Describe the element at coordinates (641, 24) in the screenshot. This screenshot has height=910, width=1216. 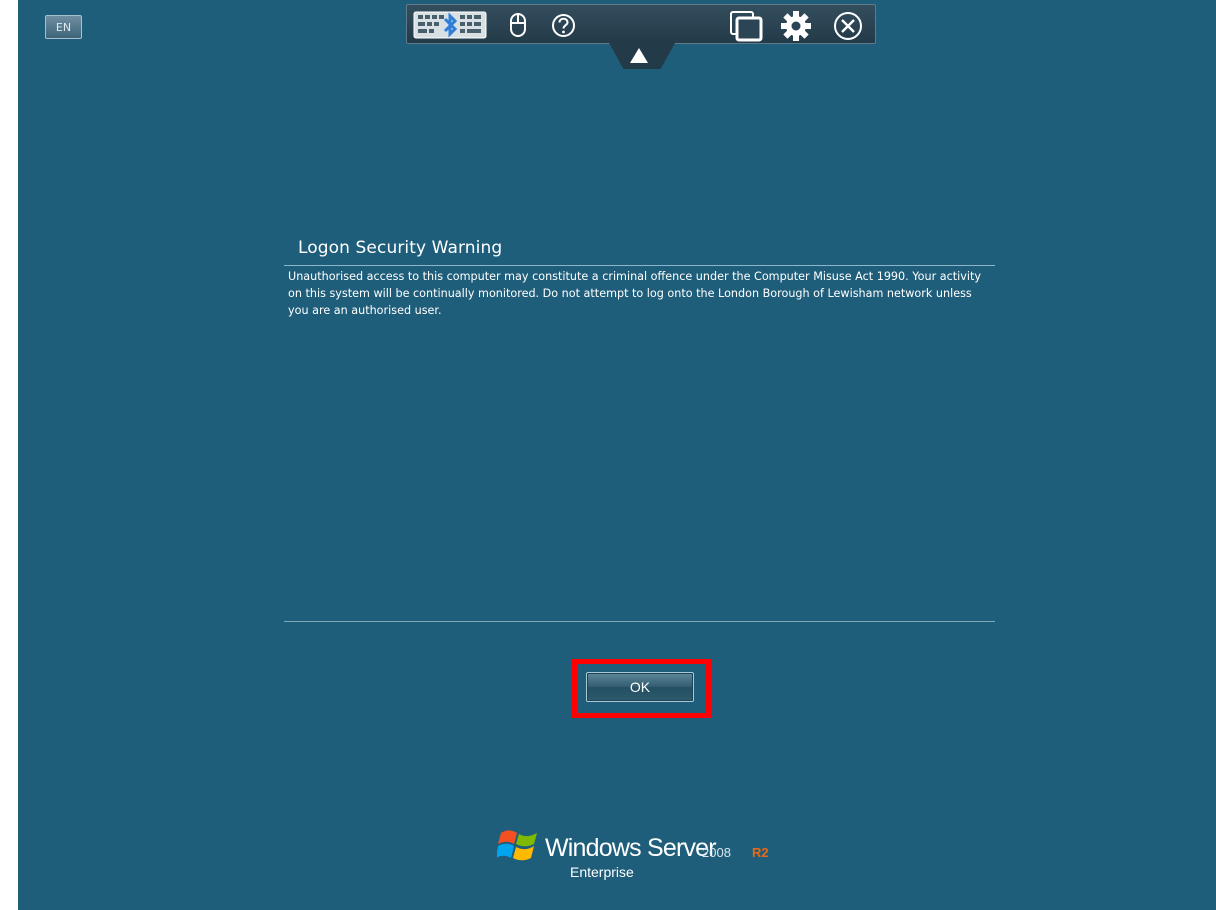
I see `remote-toolbar` at that location.